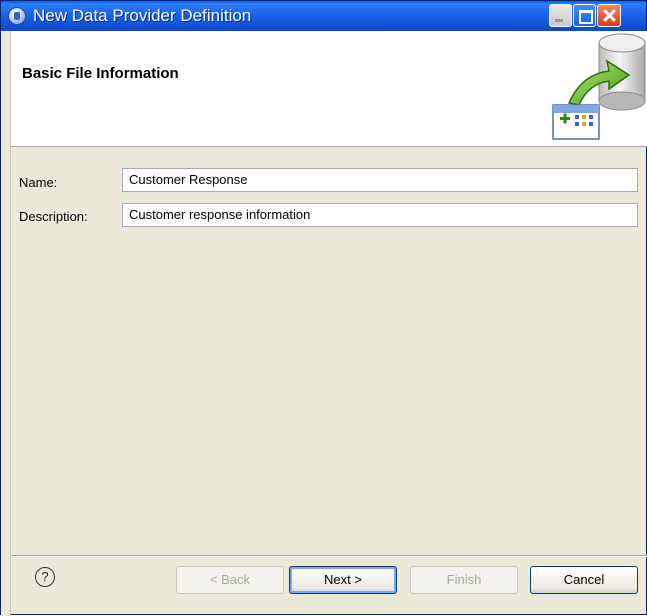 The height and width of the screenshot is (616, 647). What do you see at coordinates (38, 182) in the screenshot?
I see `name-label: Name:` at bounding box center [38, 182].